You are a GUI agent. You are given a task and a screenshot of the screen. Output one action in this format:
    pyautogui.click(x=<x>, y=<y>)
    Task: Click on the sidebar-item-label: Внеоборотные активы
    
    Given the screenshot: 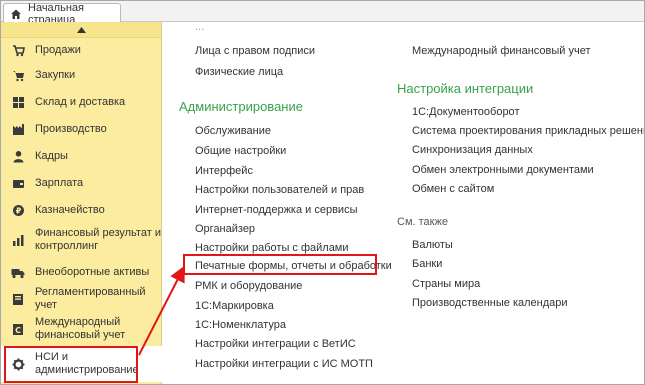 What is the action you would take?
    pyautogui.click(x=92, y=271)
    